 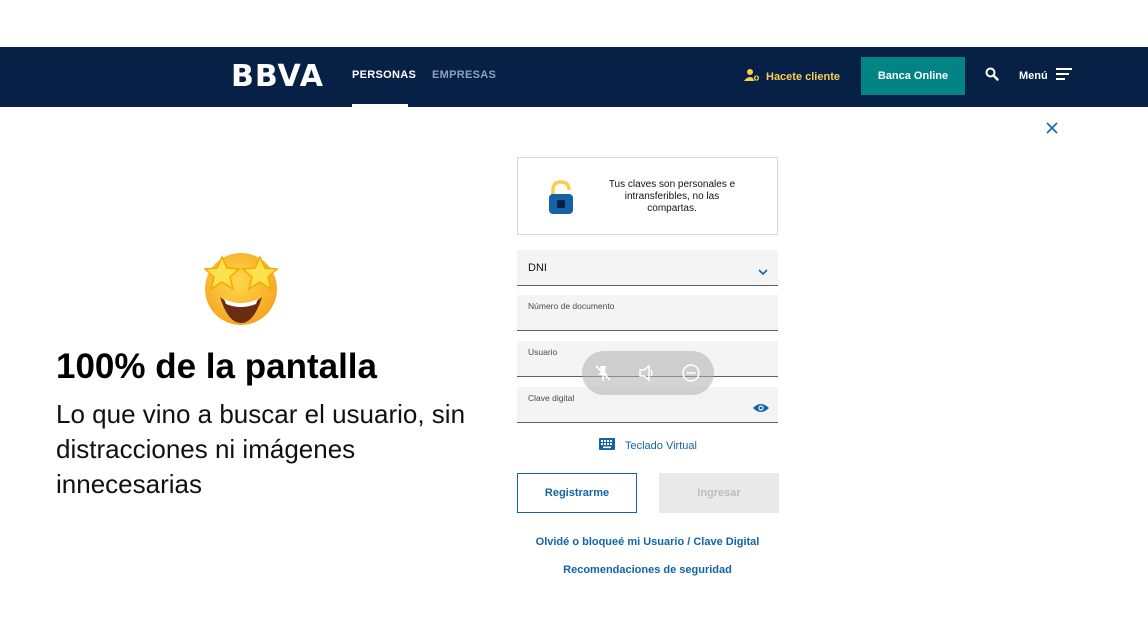 What do you see at coordinates (803, 76) in the screenshot?
I see `hacete-cliente-label: Hacete cliente` at bounding box center [803, 76].